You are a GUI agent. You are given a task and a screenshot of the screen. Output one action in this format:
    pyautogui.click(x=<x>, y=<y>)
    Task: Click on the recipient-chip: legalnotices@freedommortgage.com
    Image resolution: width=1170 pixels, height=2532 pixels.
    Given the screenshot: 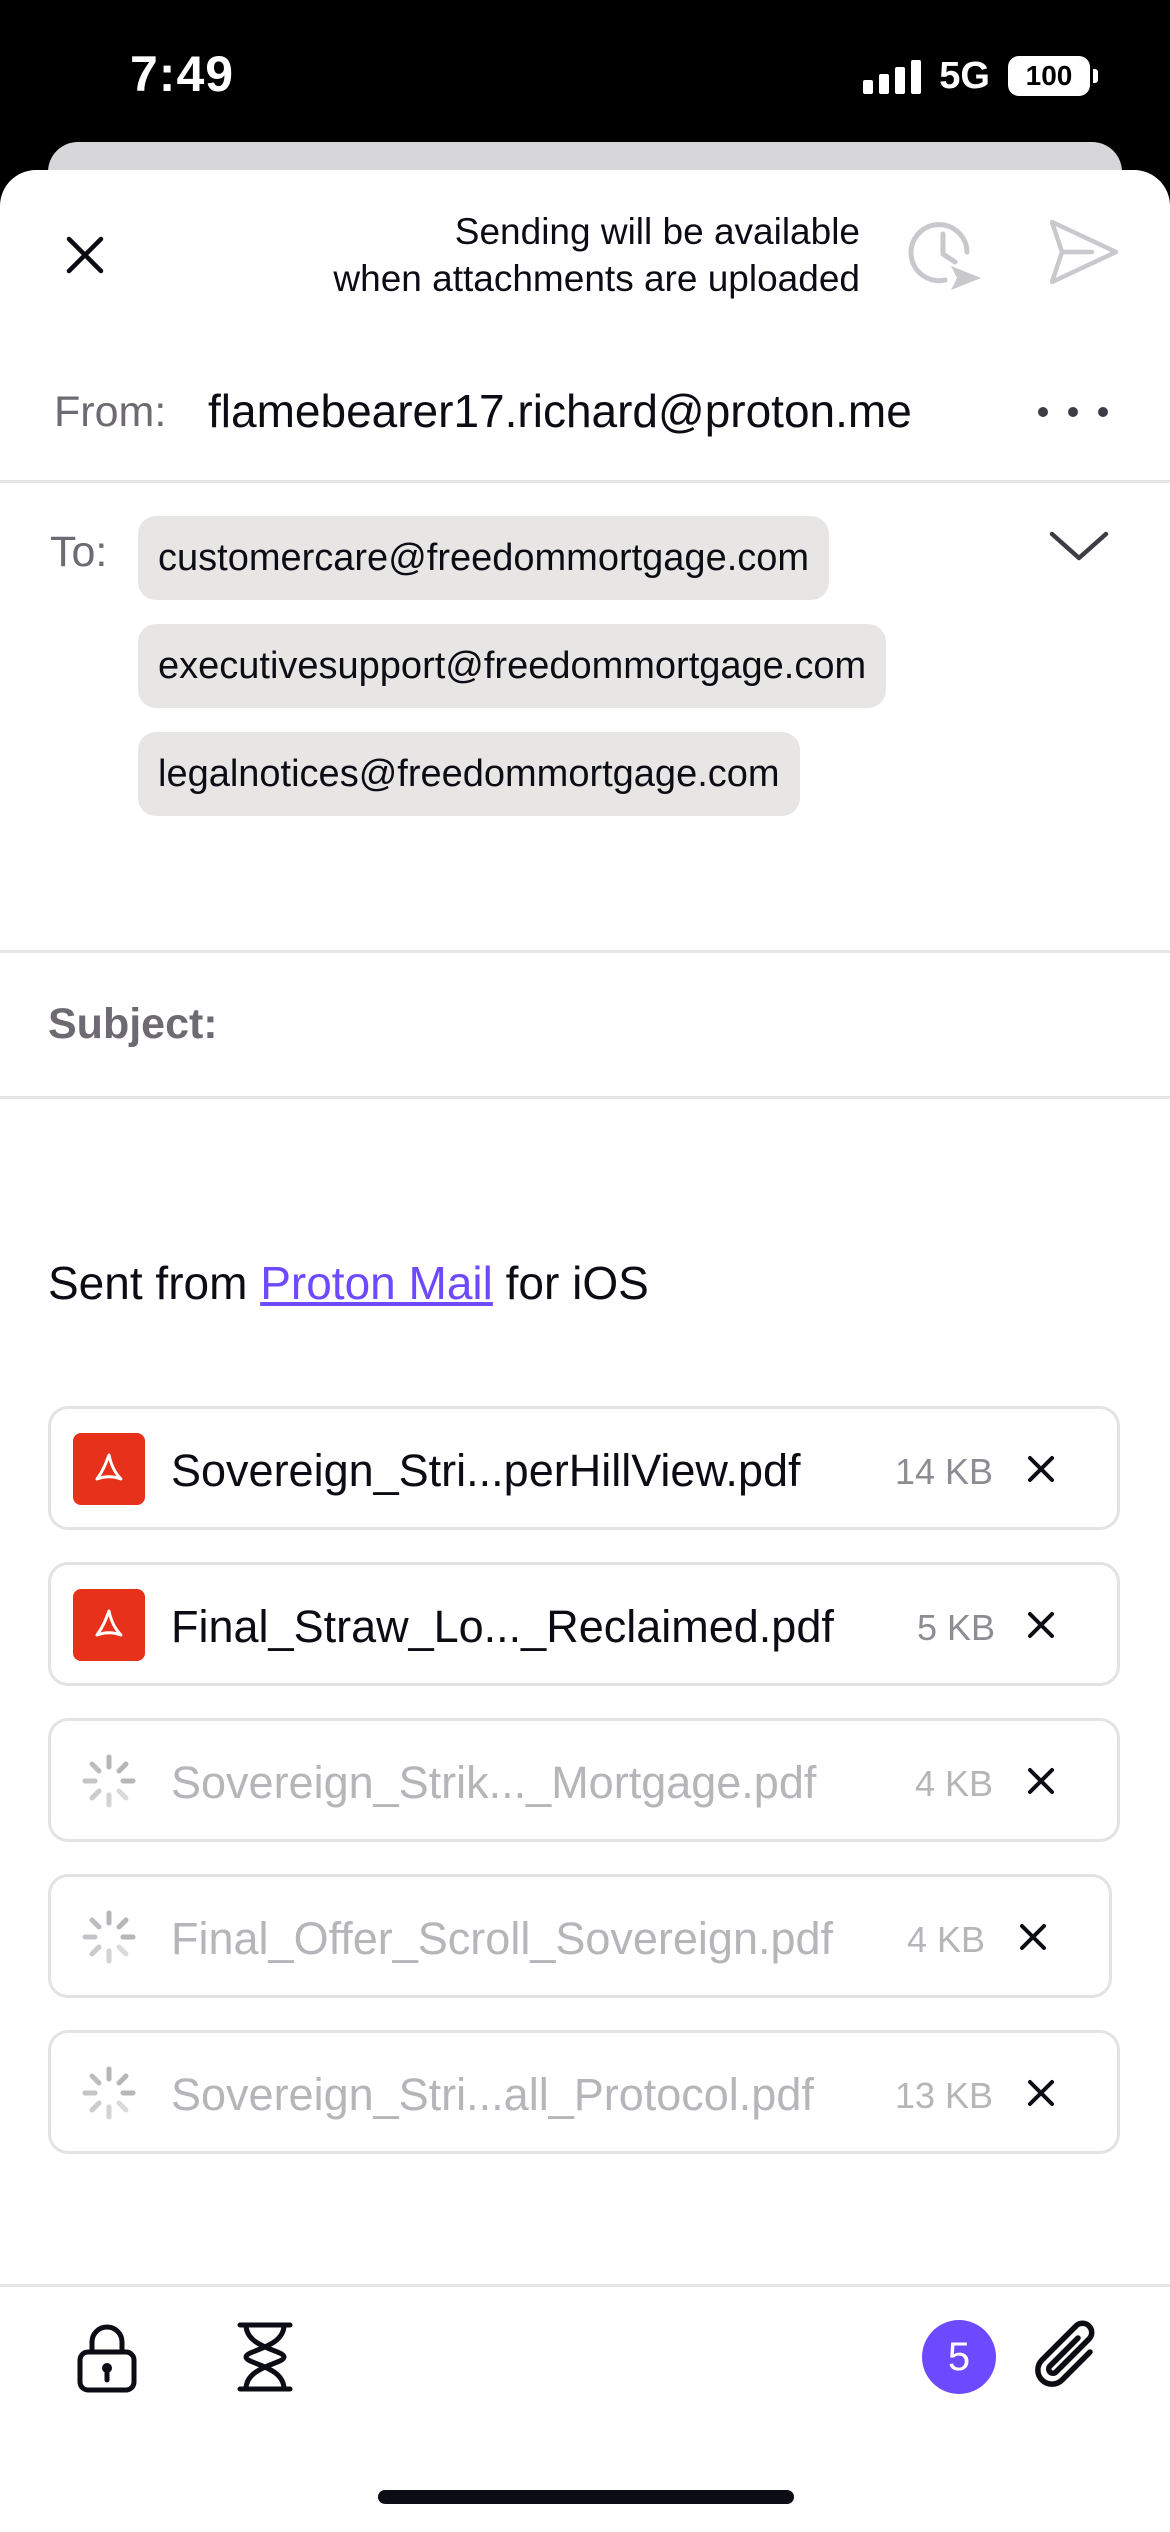 What is the action you would take?
    pyautogui.click(x=469, y=774)
    